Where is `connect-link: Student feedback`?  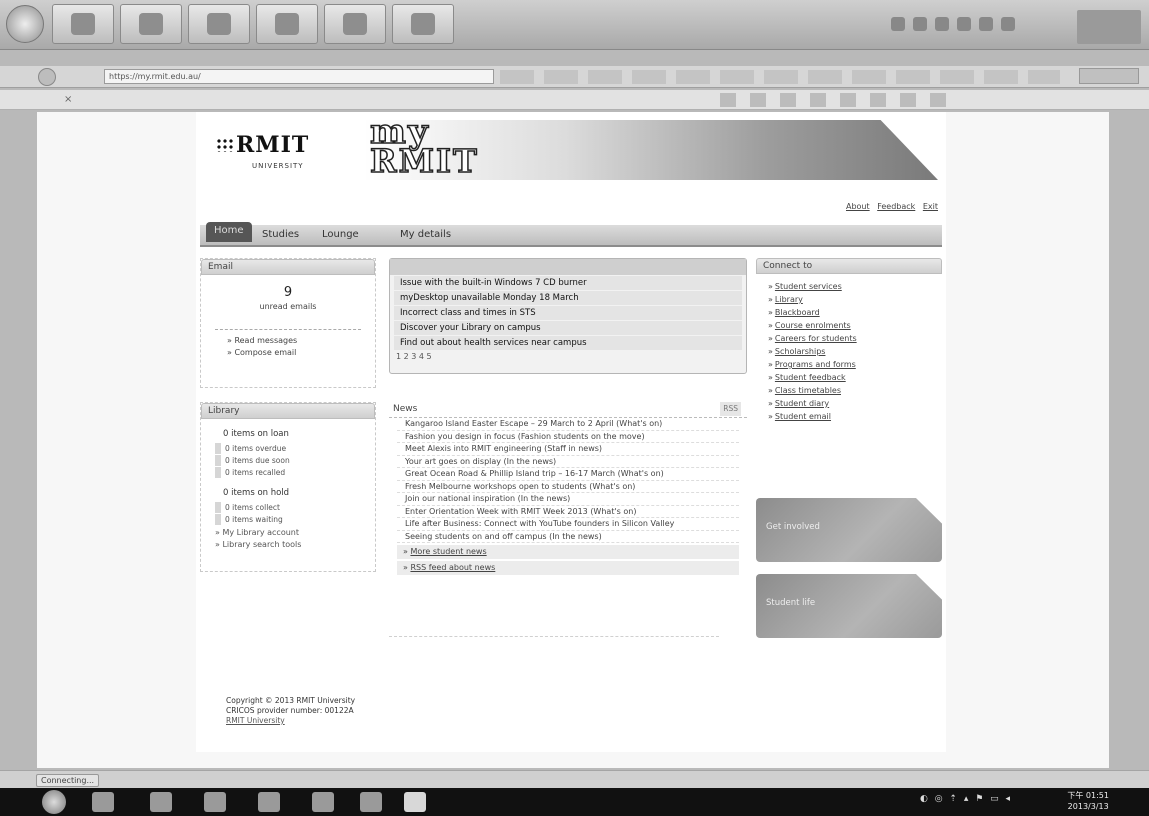 connect-link: Student feedback is located at coordinates (855, 377).